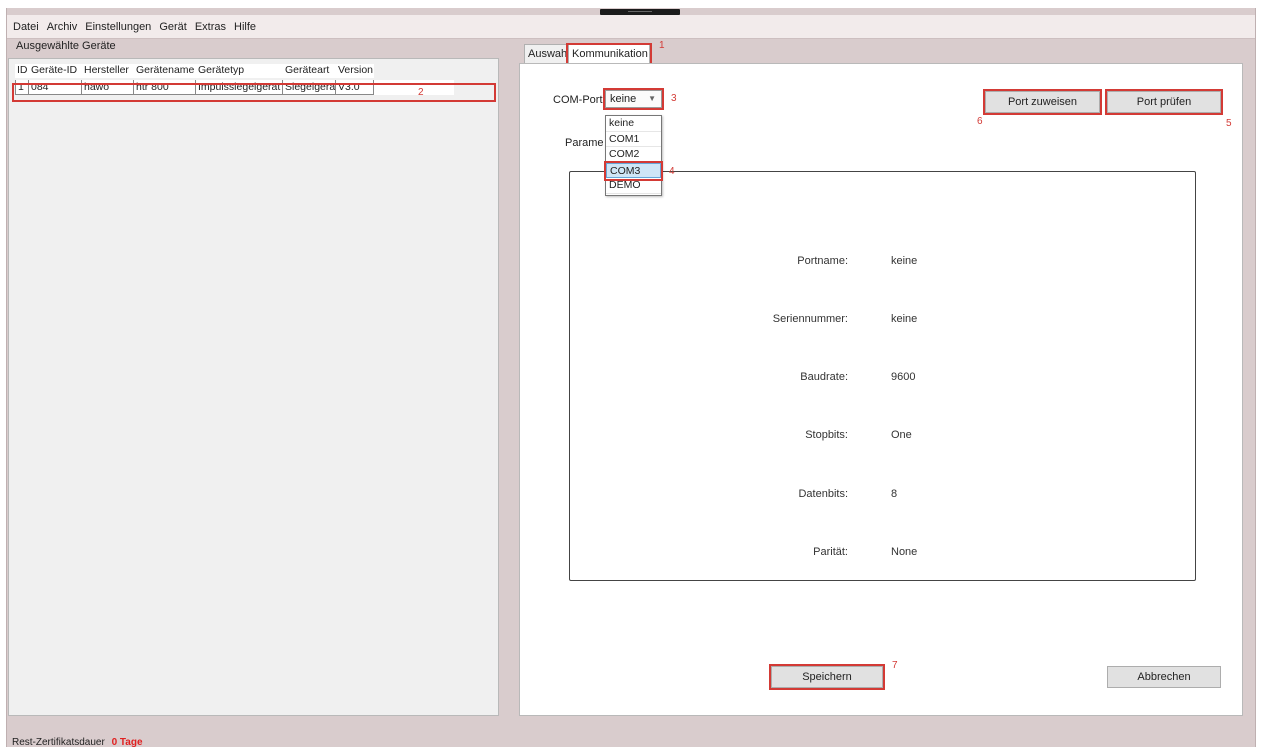  Describe the element at coordinates (895, 665) in the screenshot. I see `callout-number-7: 7` at that location.